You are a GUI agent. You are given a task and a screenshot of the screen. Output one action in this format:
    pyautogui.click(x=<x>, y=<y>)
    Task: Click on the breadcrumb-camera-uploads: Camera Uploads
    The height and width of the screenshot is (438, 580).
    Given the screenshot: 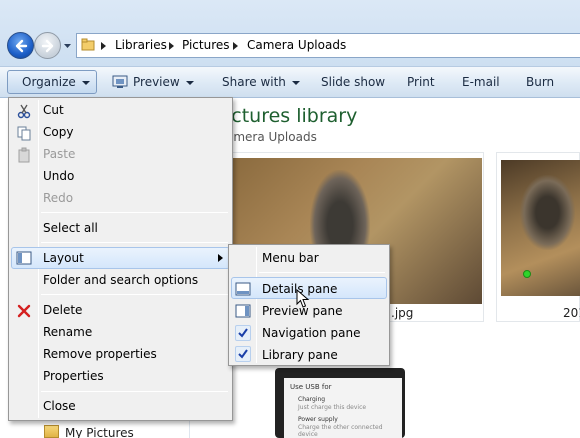 What is the action you would take?
    pyautogui.click(x=296, y=45)
    